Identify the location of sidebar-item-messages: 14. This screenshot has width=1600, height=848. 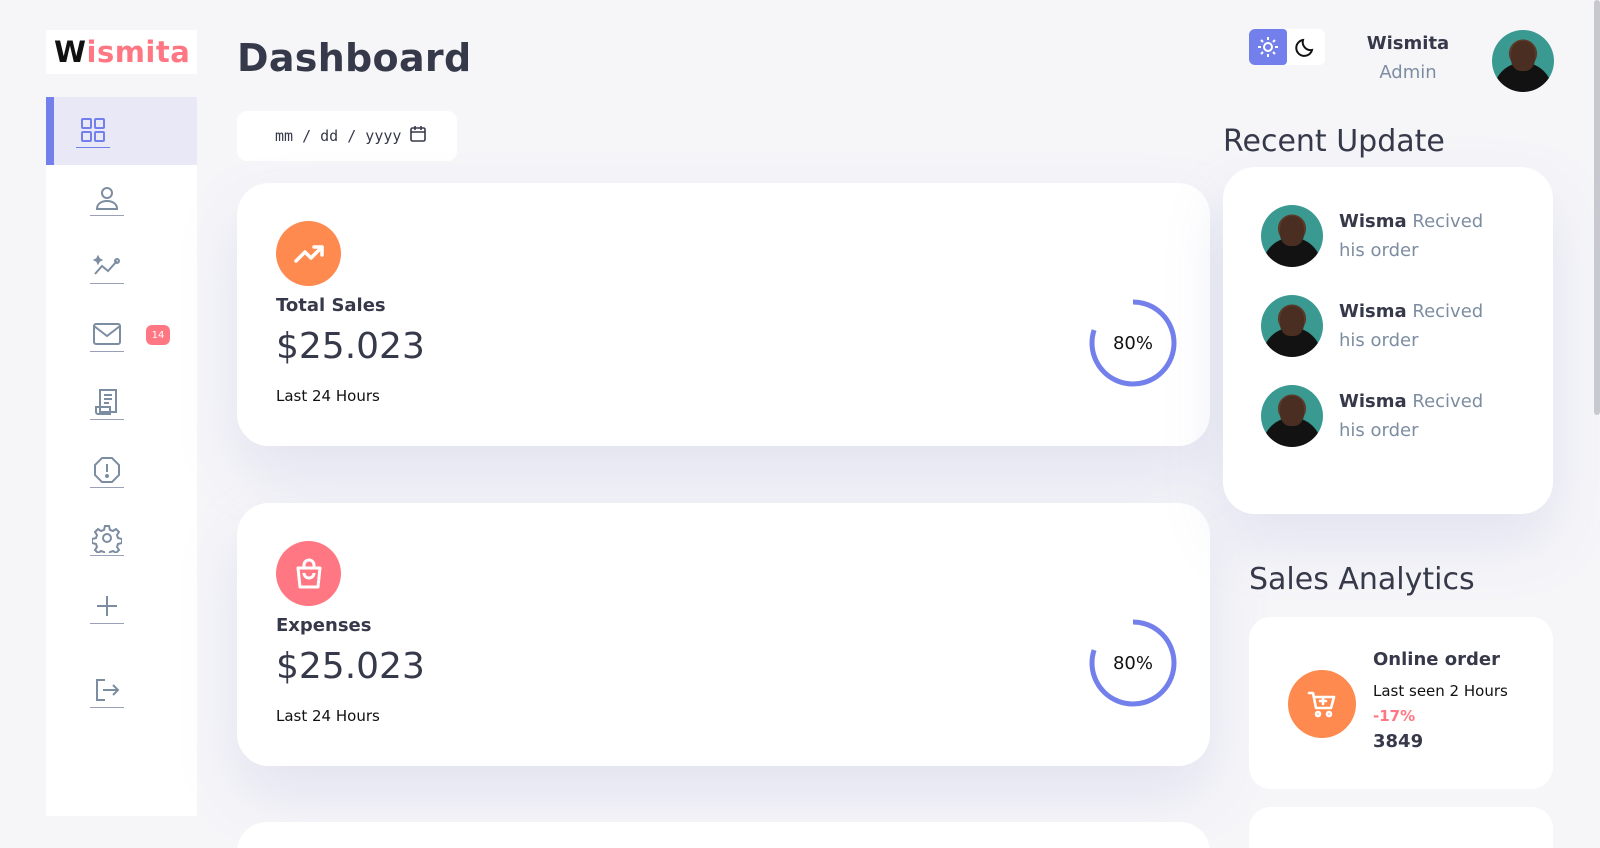
(121, 335).